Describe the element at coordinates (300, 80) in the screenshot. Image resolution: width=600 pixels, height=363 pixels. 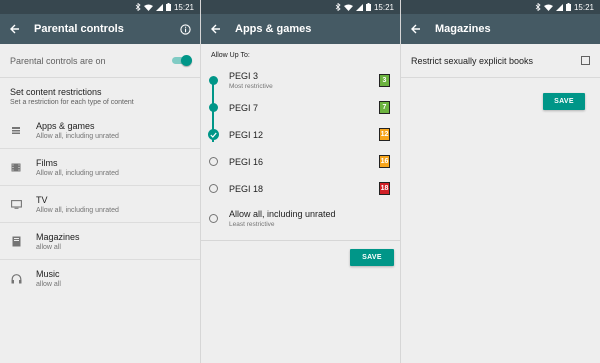
I see `rating-option-pegi-3: PEGI 3 Most restrictive 3` at that location.